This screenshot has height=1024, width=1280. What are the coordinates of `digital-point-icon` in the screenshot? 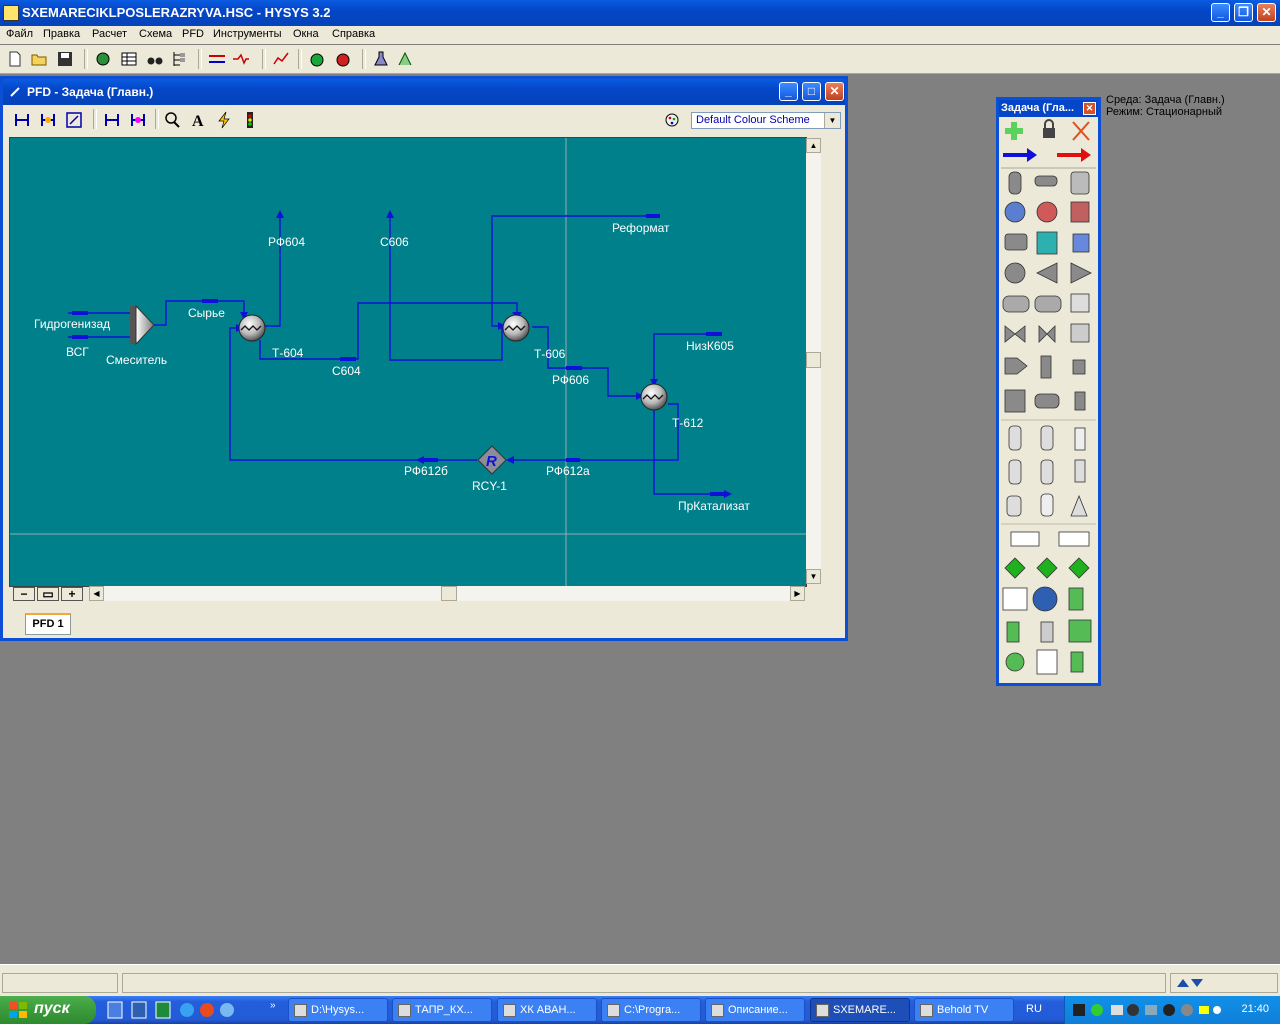 It's located at (1047, 632).